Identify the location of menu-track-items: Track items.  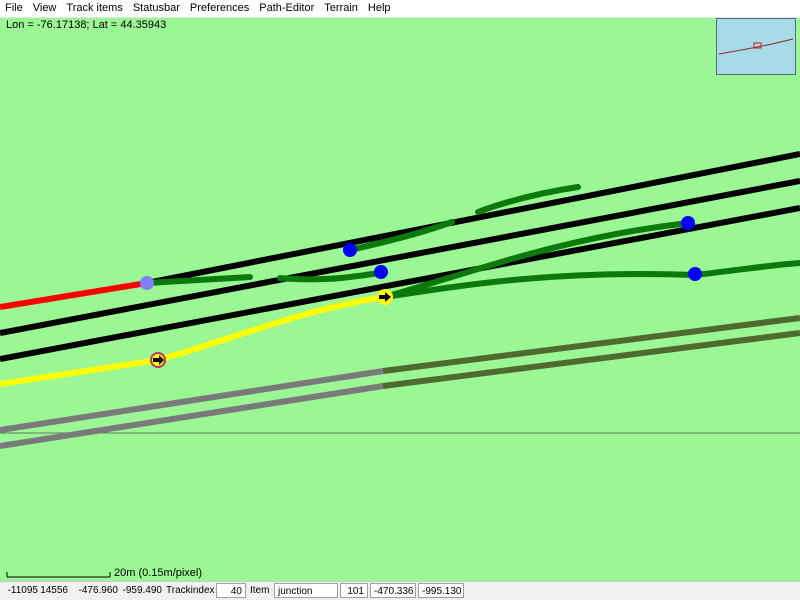
(94, 8).